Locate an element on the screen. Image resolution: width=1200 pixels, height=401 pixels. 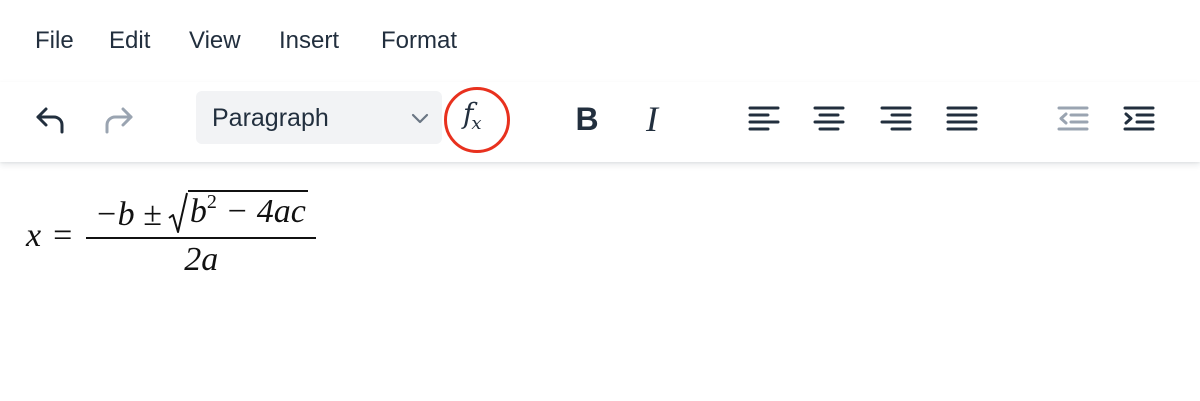
equation-equals: = is located at coordinates (63, 235).